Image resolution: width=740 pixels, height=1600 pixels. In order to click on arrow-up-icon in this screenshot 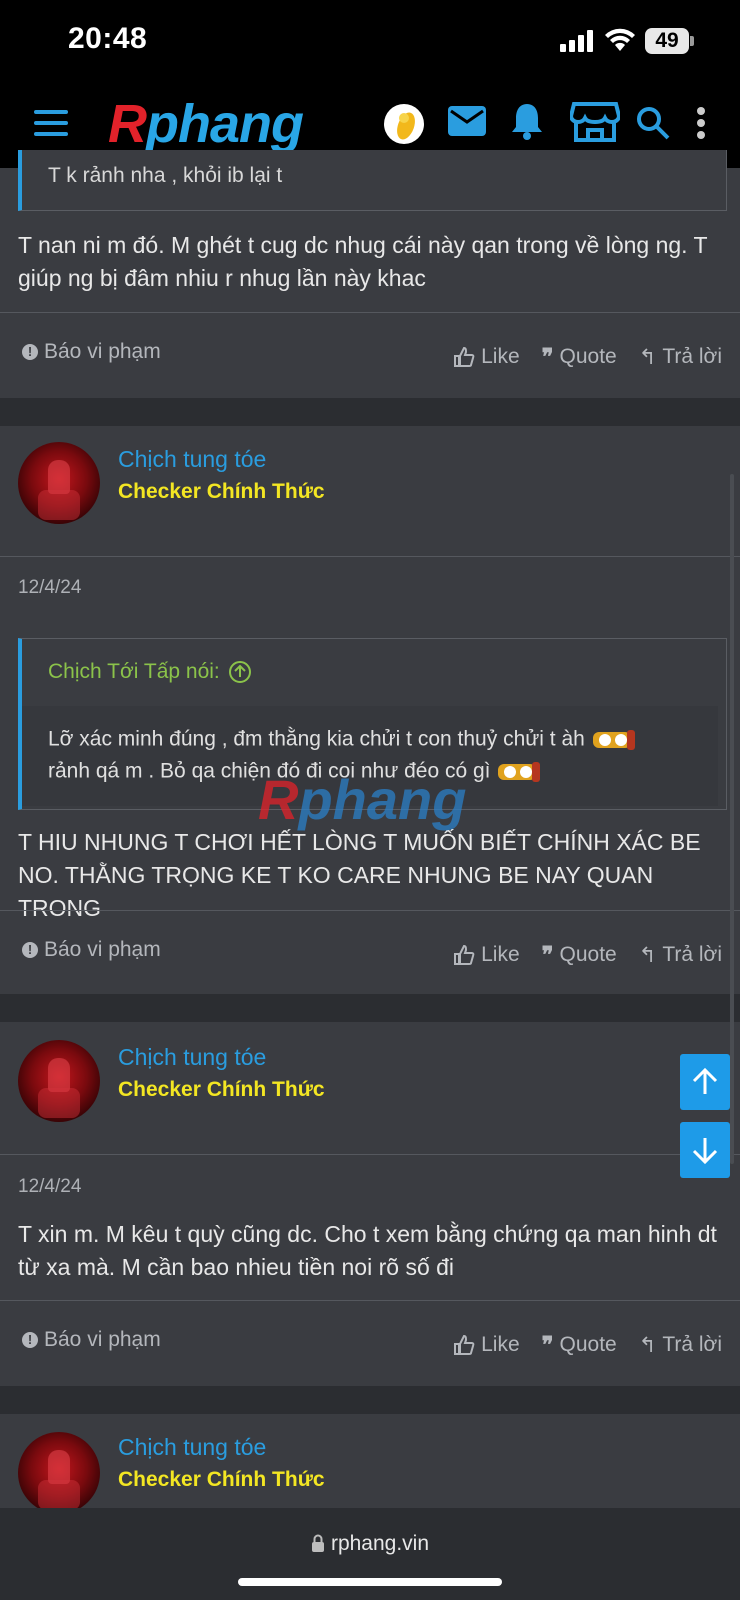, I will do `click(705, 1080)`.